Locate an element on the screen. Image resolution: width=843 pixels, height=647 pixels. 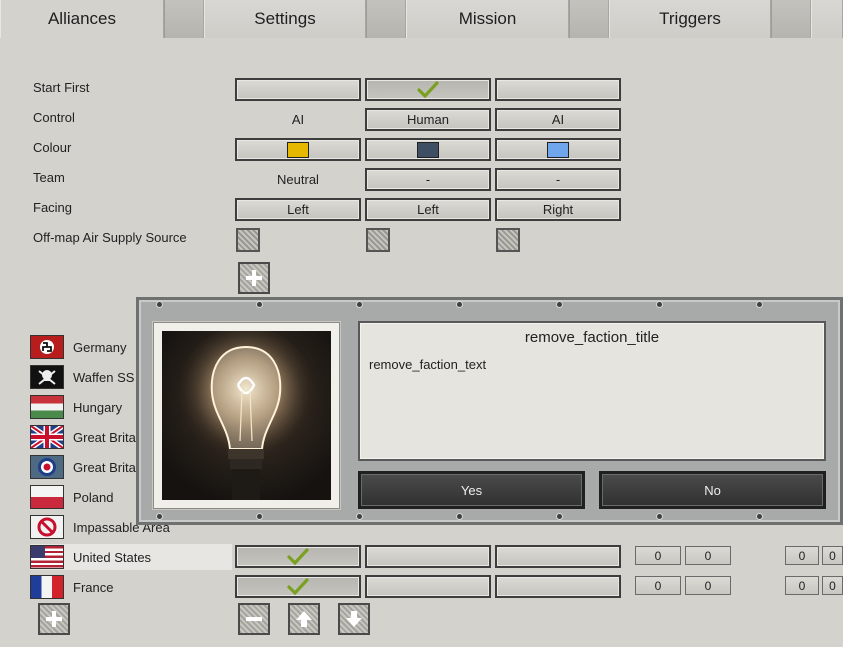
team-button-2: - is located at coordinates (428, 179).